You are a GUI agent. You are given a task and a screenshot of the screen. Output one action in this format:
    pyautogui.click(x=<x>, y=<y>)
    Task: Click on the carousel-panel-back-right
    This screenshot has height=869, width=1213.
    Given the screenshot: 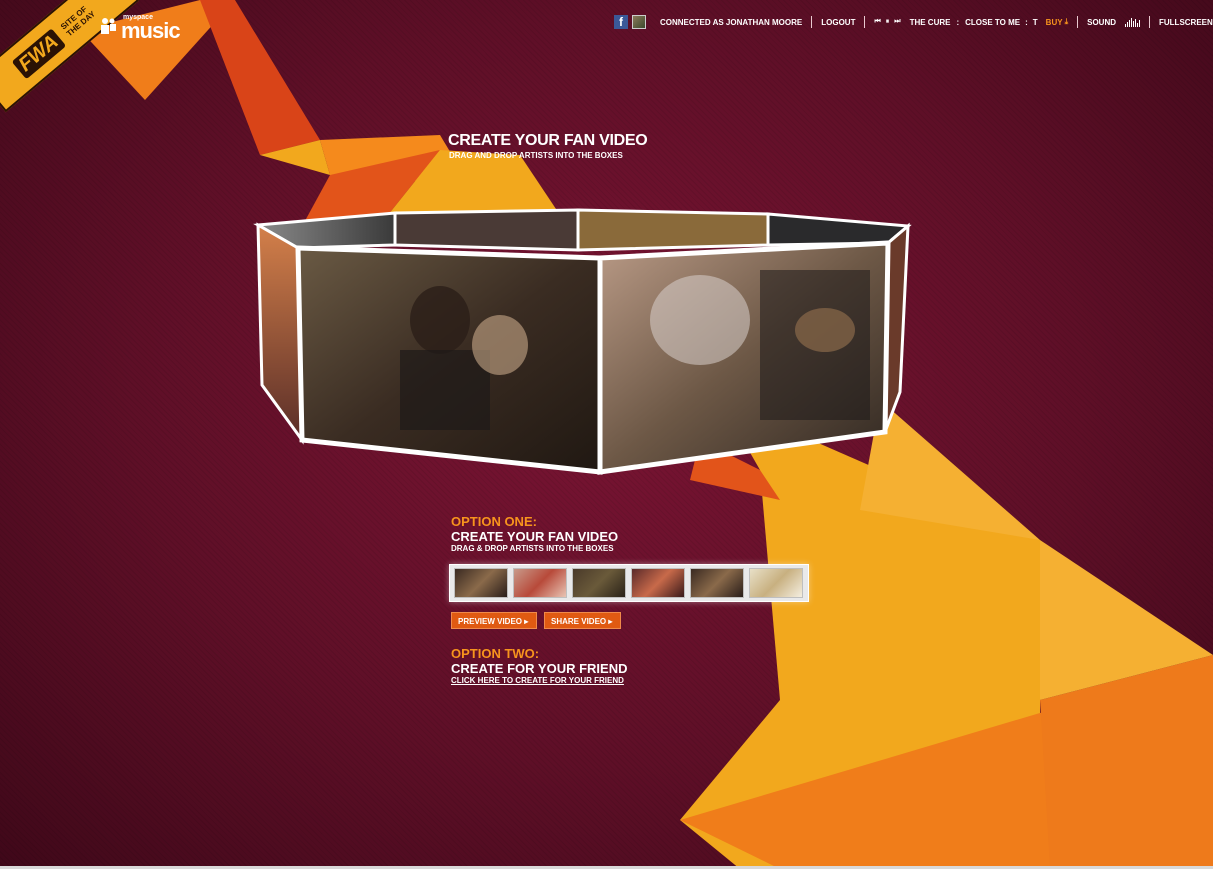 What is the action you would take?
    pyautogui.click(x=673, y=230)
    